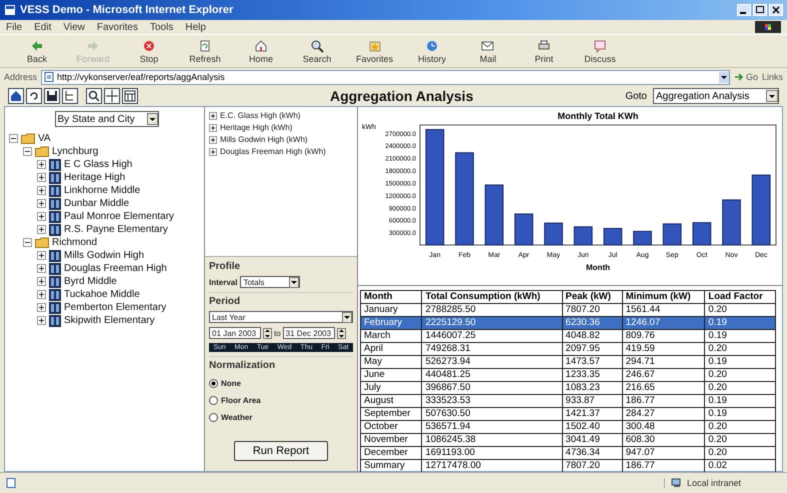  I want to click on address-field: http://vykonserver/eaf/reports/aggAnalysis, so click(385, 77).